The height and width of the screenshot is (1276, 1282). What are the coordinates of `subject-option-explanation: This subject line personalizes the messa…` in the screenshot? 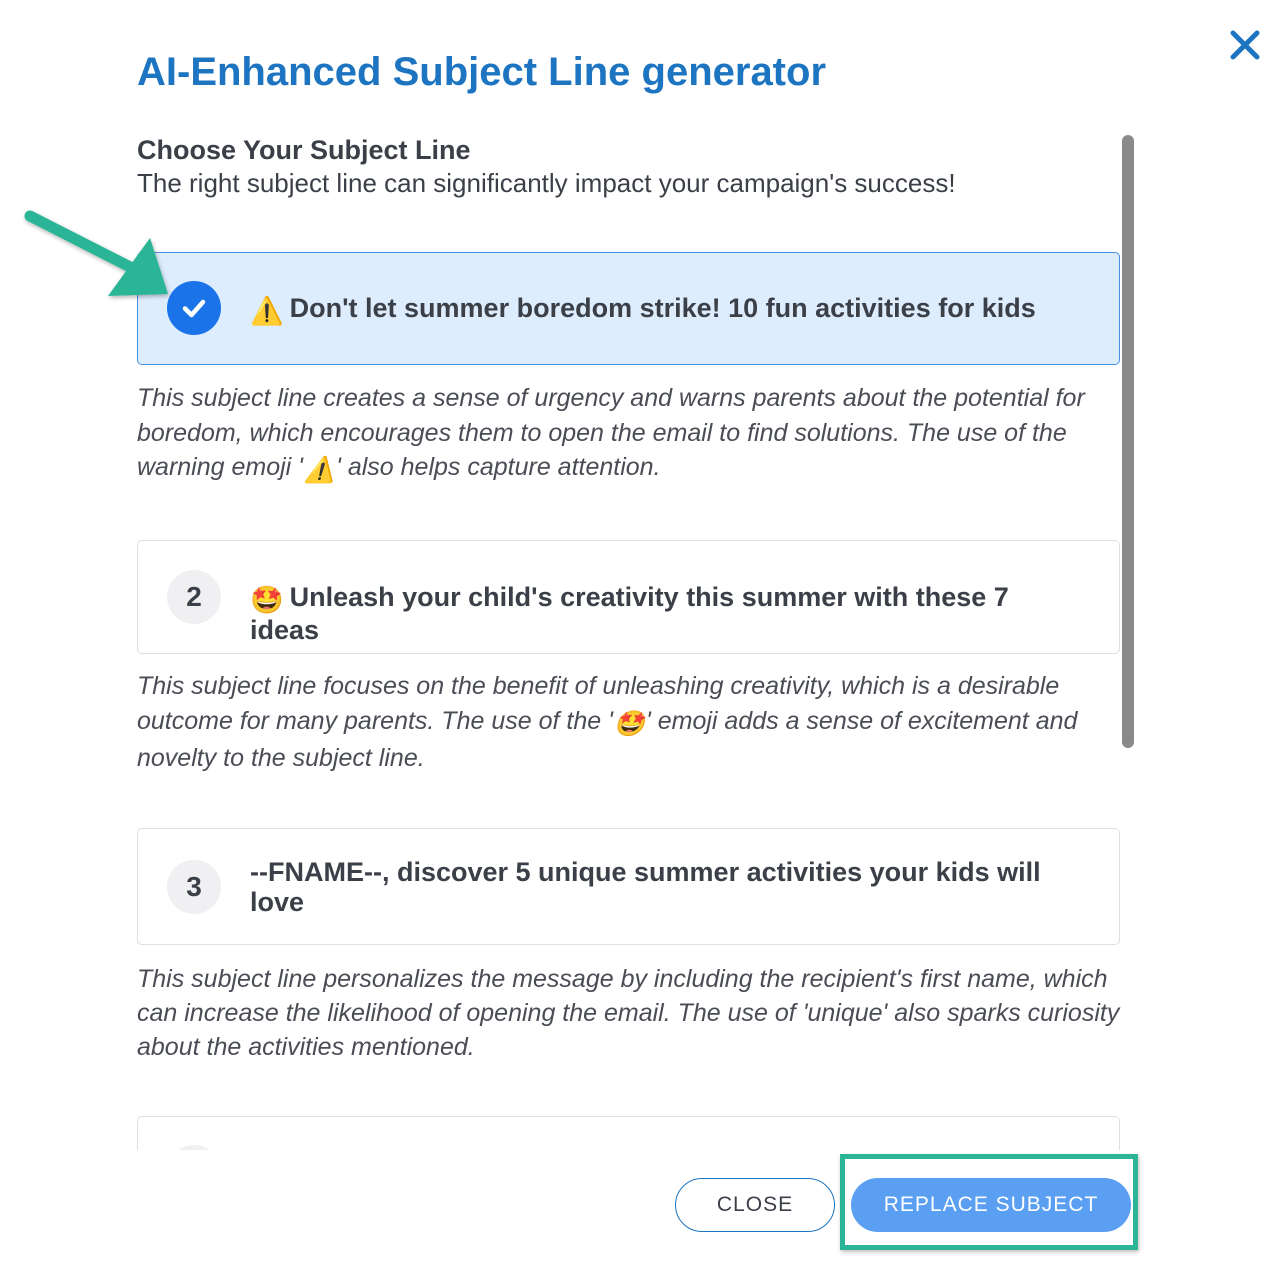 It's located at (628, 1013).